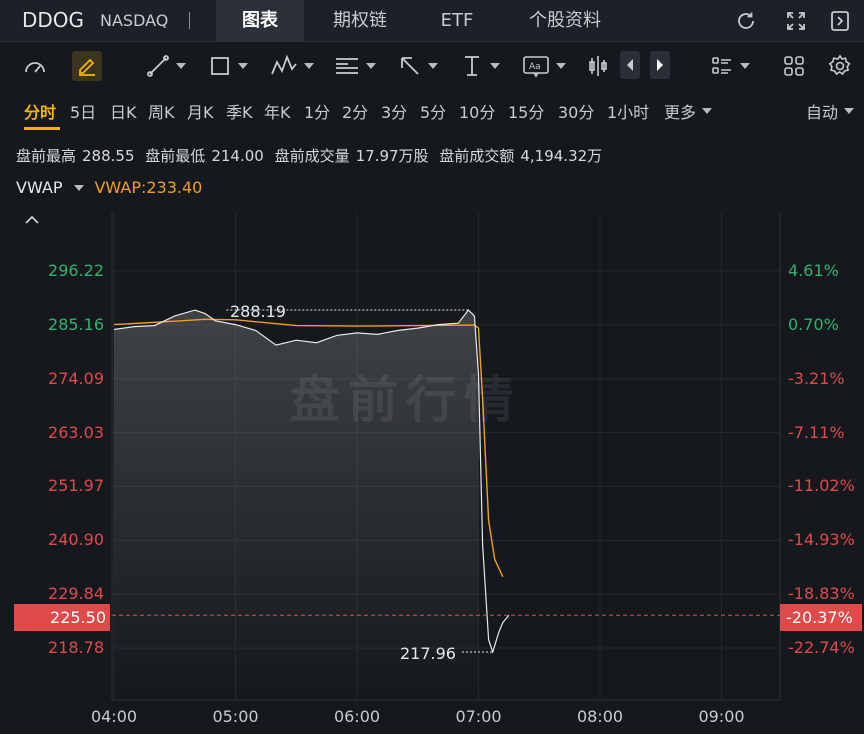 The height and width of the screenshot is (734, 864). I want to click on drawing-toolbar: Aa, so click(432, 66).